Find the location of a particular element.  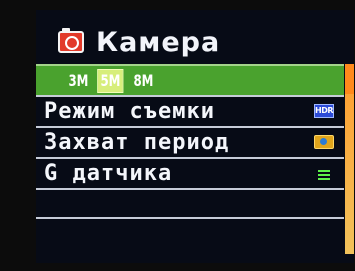

scrollbar-thumb is located at coordinates (349, 79).